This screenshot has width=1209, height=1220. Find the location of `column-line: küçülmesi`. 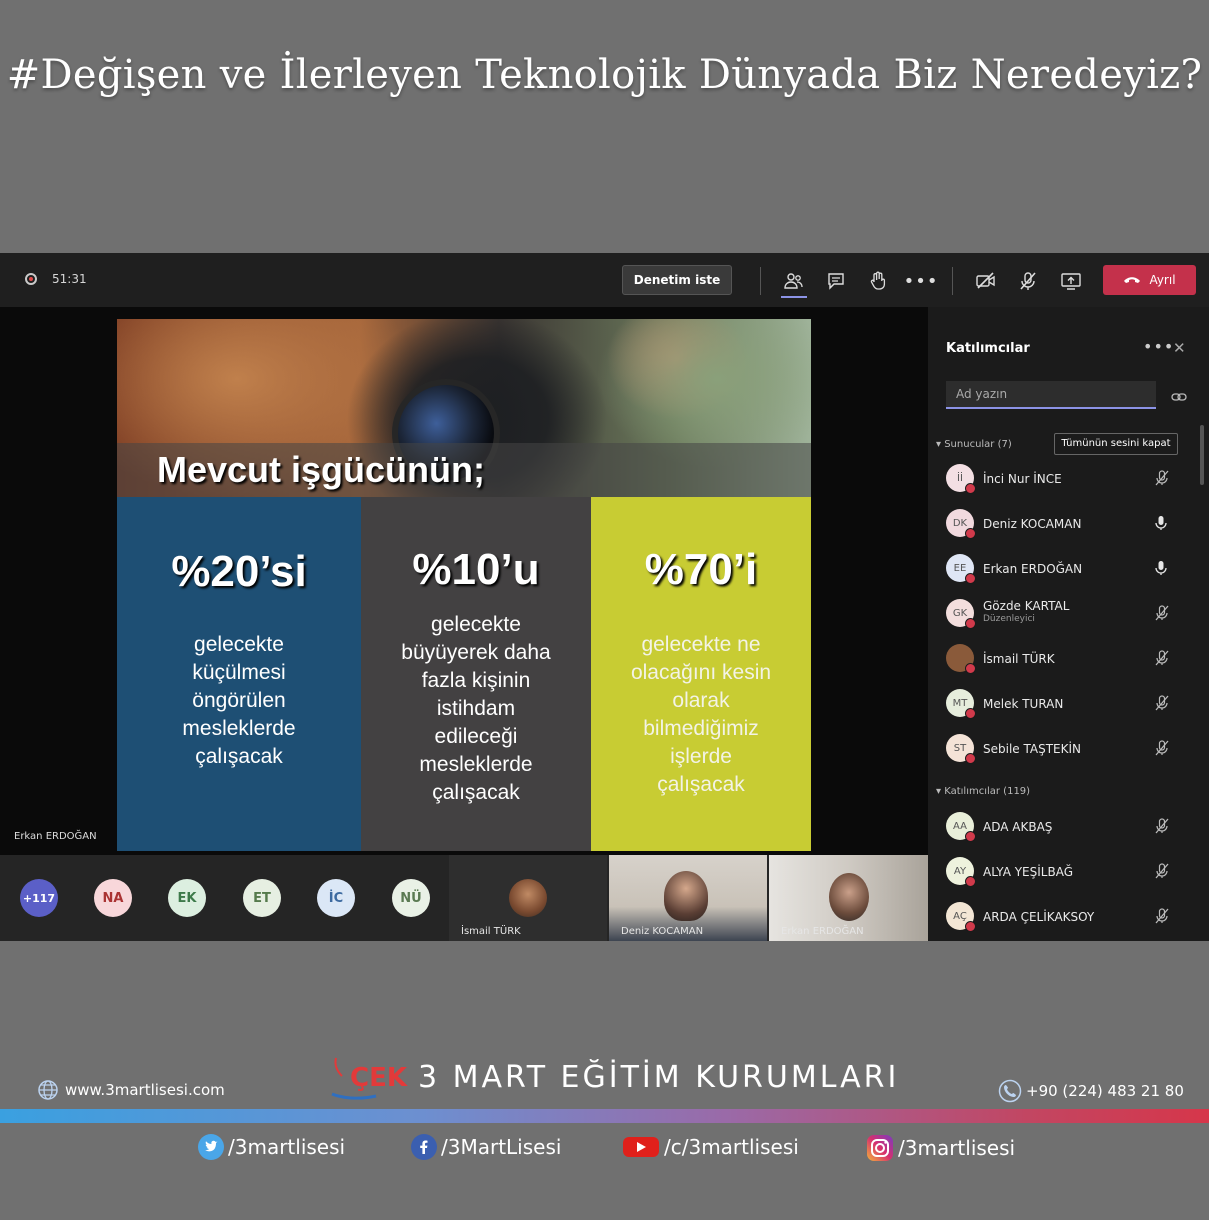

column-line: küçülmesi is located at coordinates (239, 672).